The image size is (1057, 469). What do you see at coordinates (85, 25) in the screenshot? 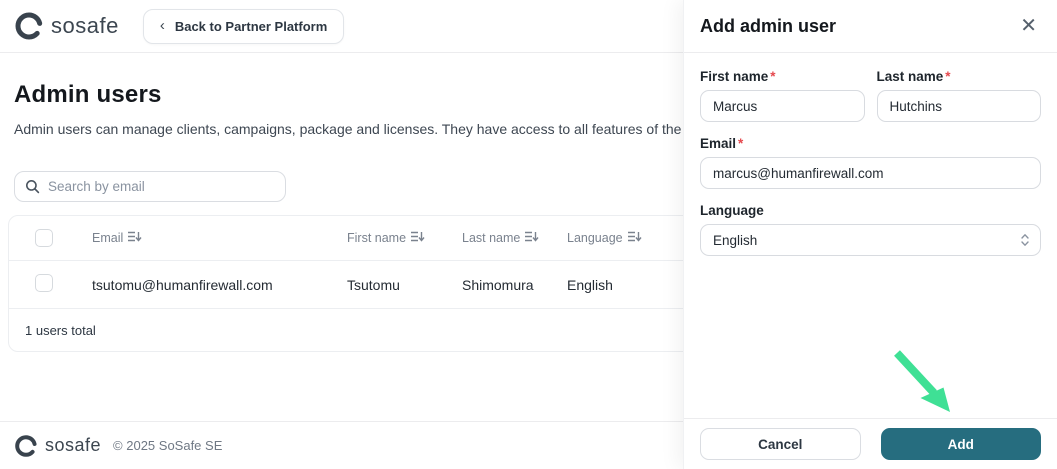
I see `logo-wordmark: sosafe` at bounding box center [85, 25].